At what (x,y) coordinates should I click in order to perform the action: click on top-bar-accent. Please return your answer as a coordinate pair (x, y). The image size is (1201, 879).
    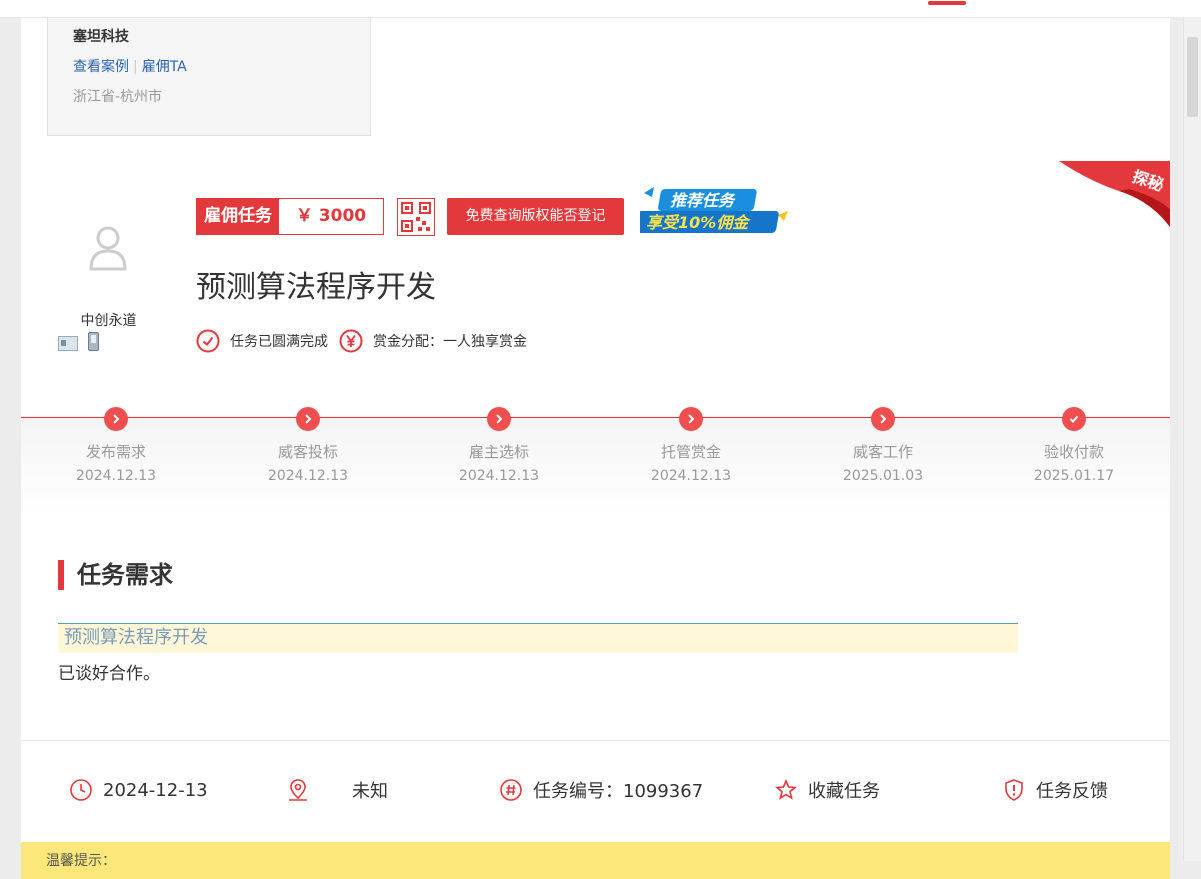
    Looking at the image, I should click on (947, 3).